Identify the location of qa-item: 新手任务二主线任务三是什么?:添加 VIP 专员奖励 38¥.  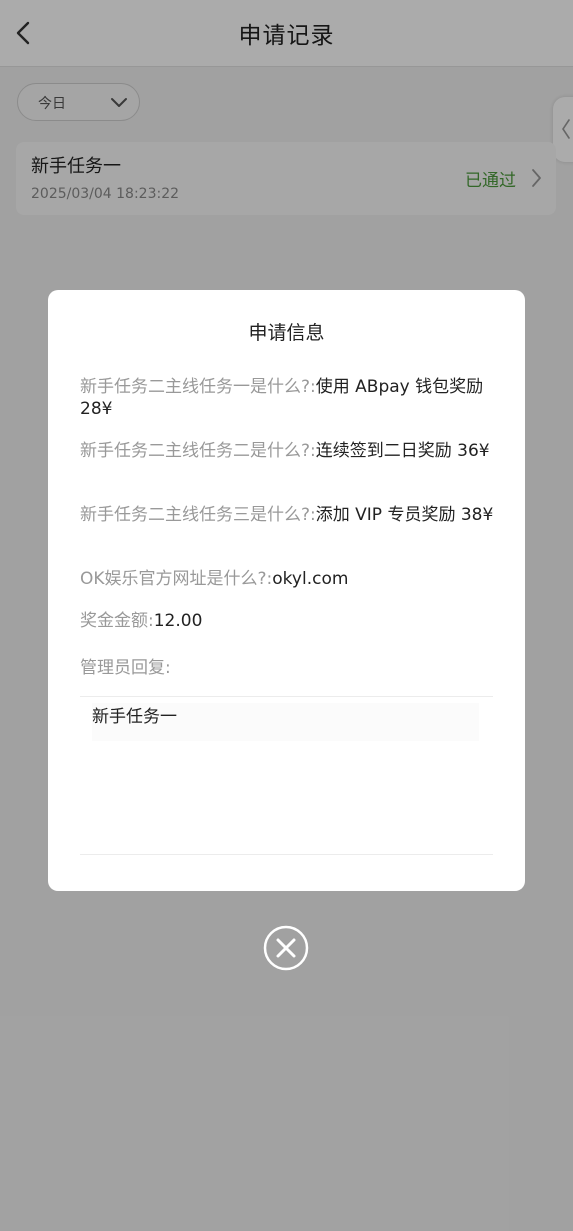
(287, 515).